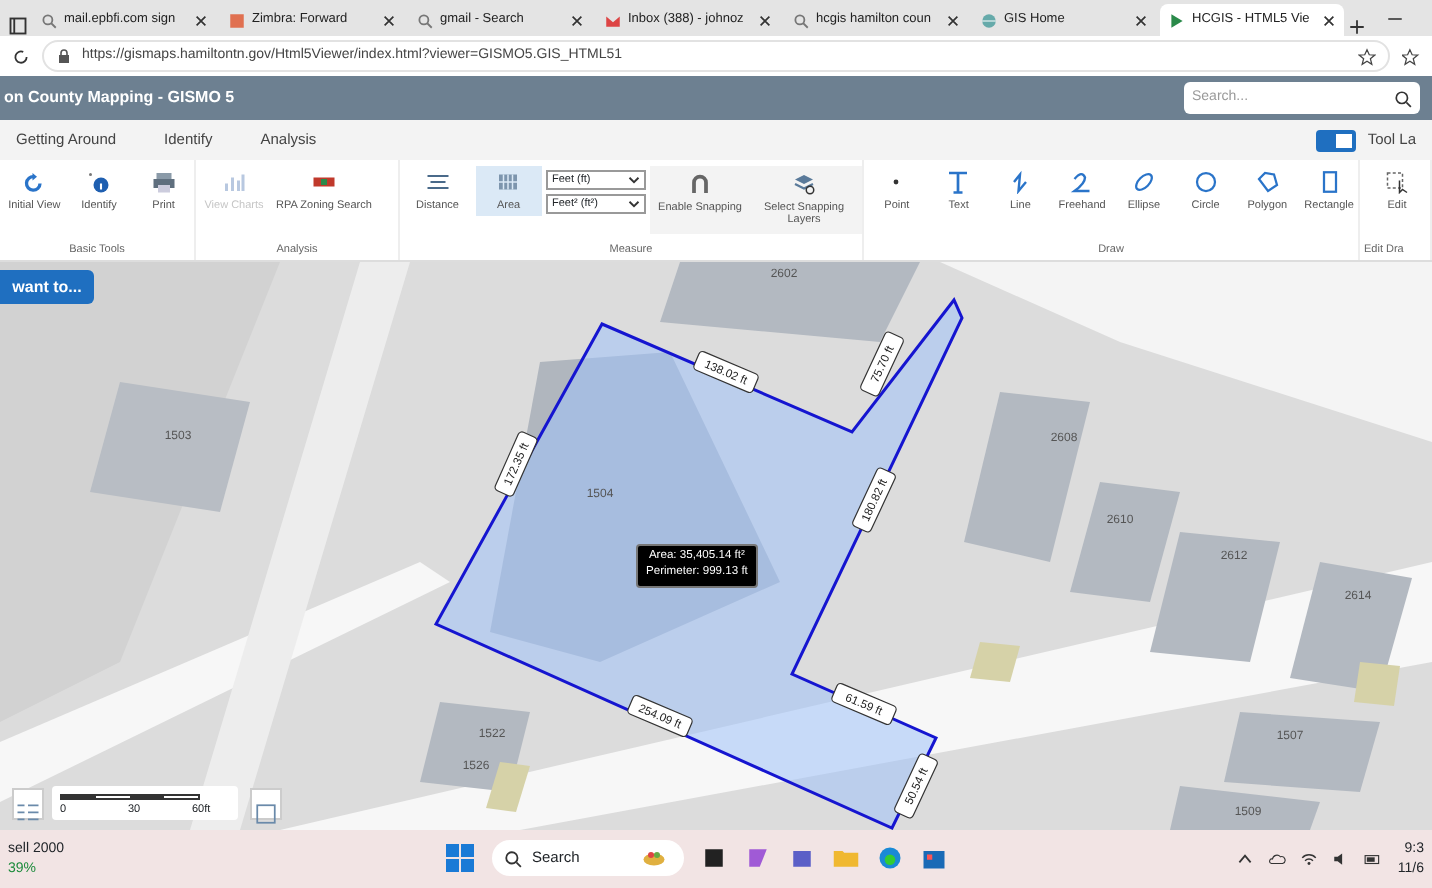 The height and width of the screenshot is (888, 1432). I want to click on toggle-switch, so click(1335, 140).